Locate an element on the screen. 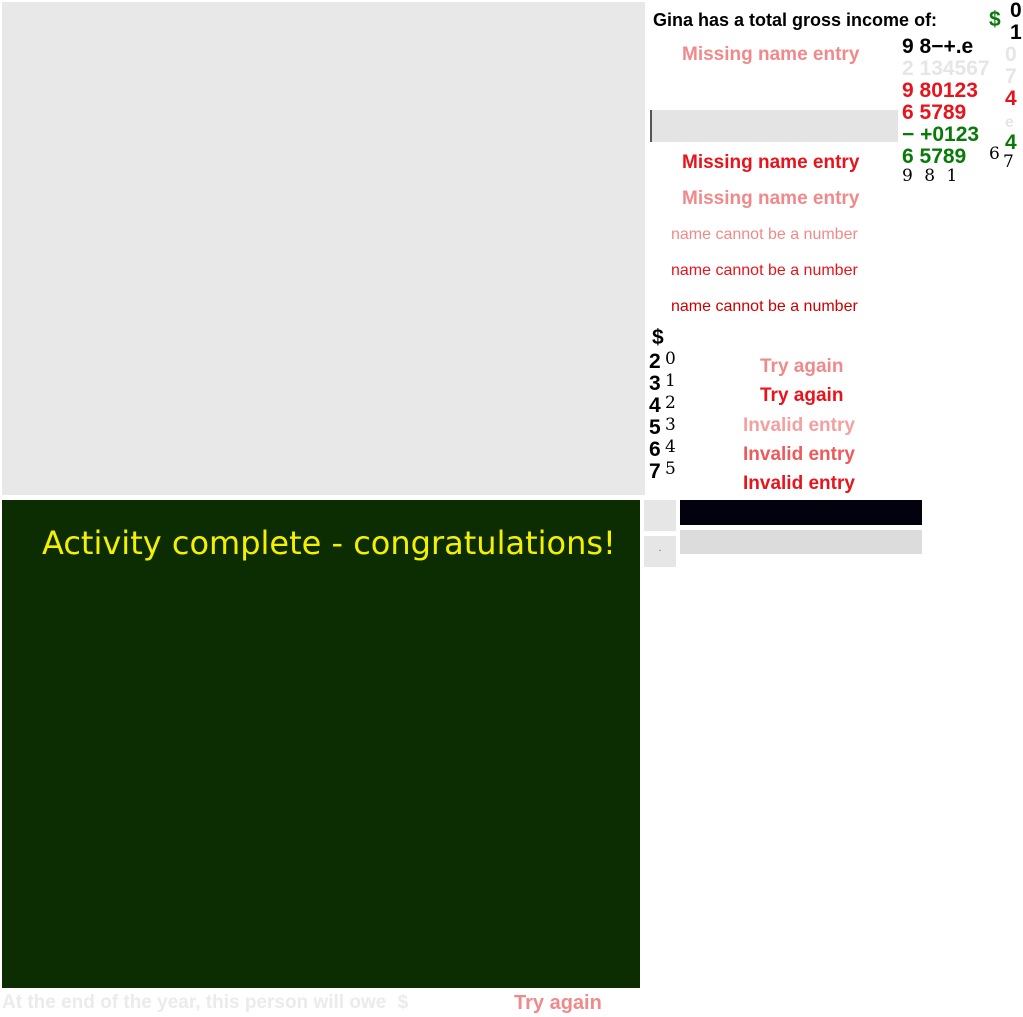 The image size is (1023, 1017). keypad-digit-1: 1 is located at coordinates (1016, 33).